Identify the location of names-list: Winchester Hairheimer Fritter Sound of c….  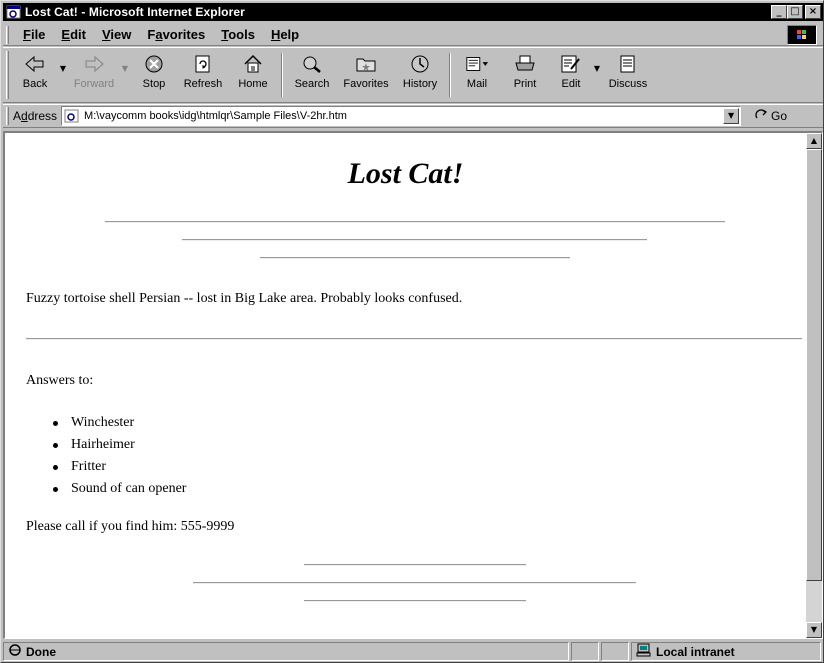
(119, 457).